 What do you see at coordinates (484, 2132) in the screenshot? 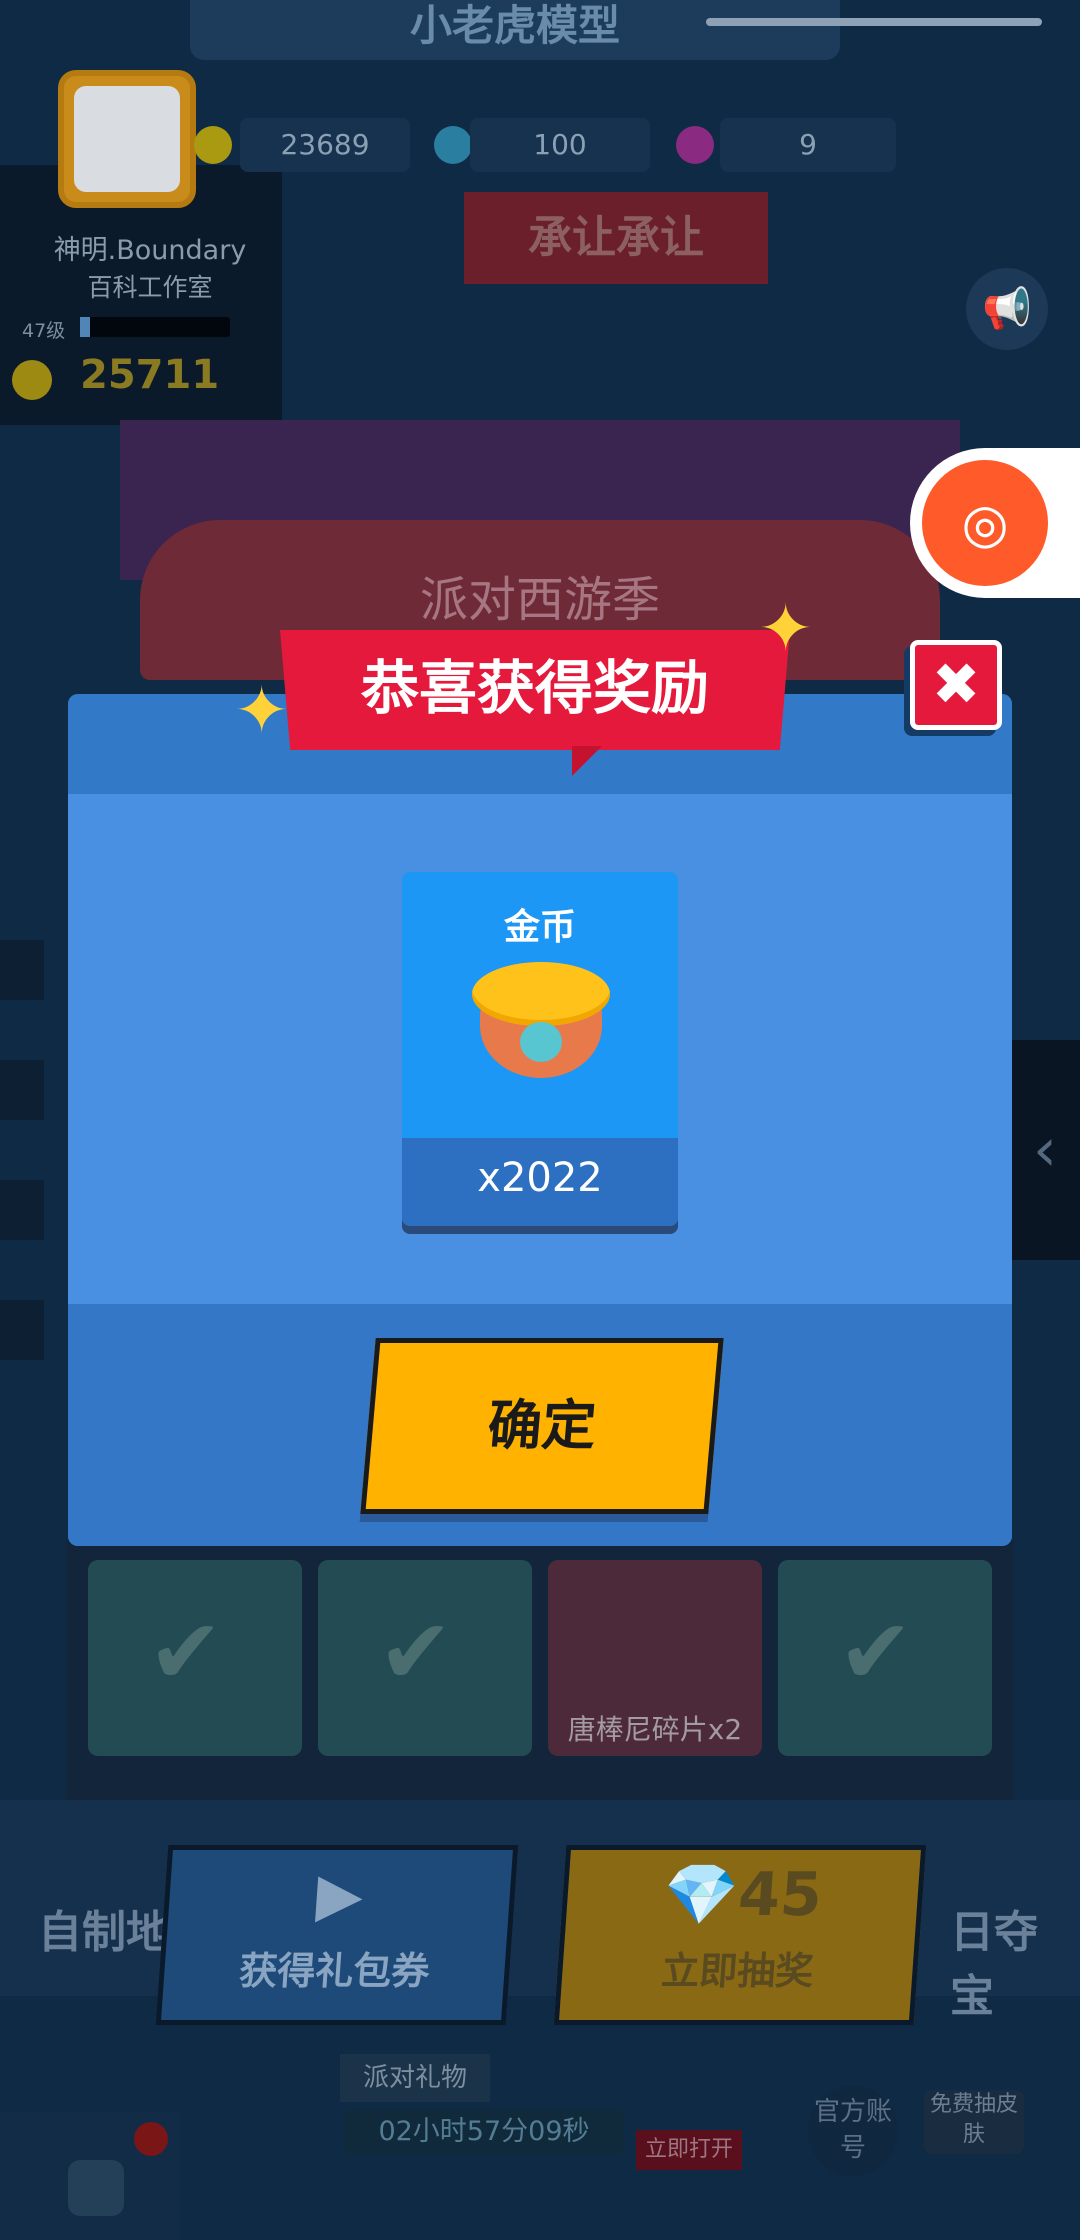
I see `gift-timer: 02小时57分09秒` at bounding box center [484, 2132].